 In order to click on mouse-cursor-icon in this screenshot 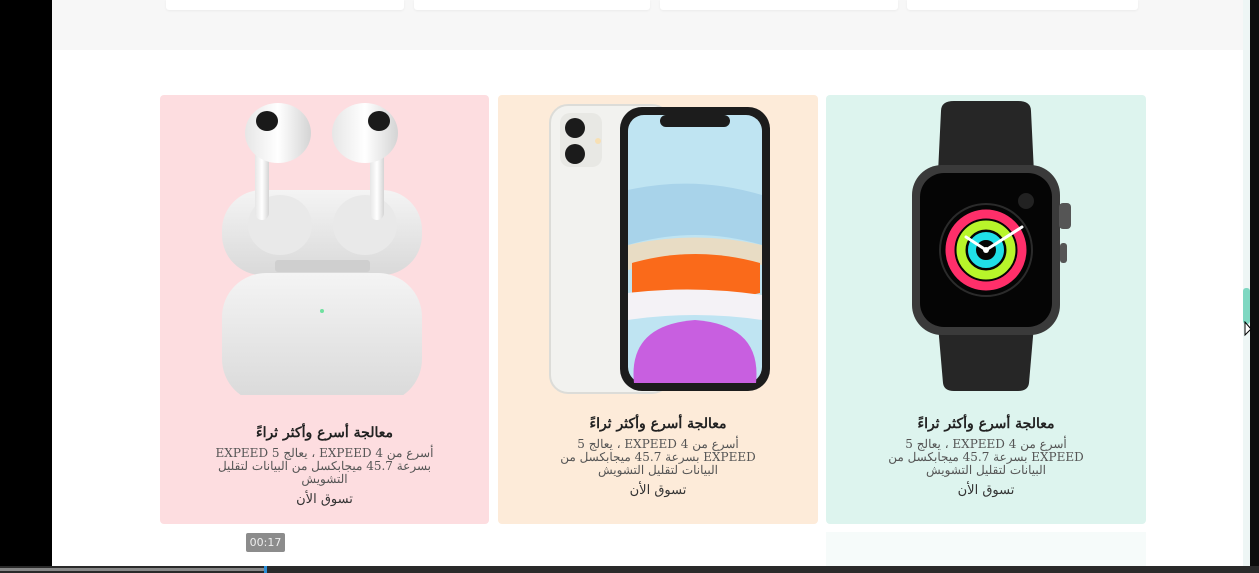, I will do `click(1248, 329)`.